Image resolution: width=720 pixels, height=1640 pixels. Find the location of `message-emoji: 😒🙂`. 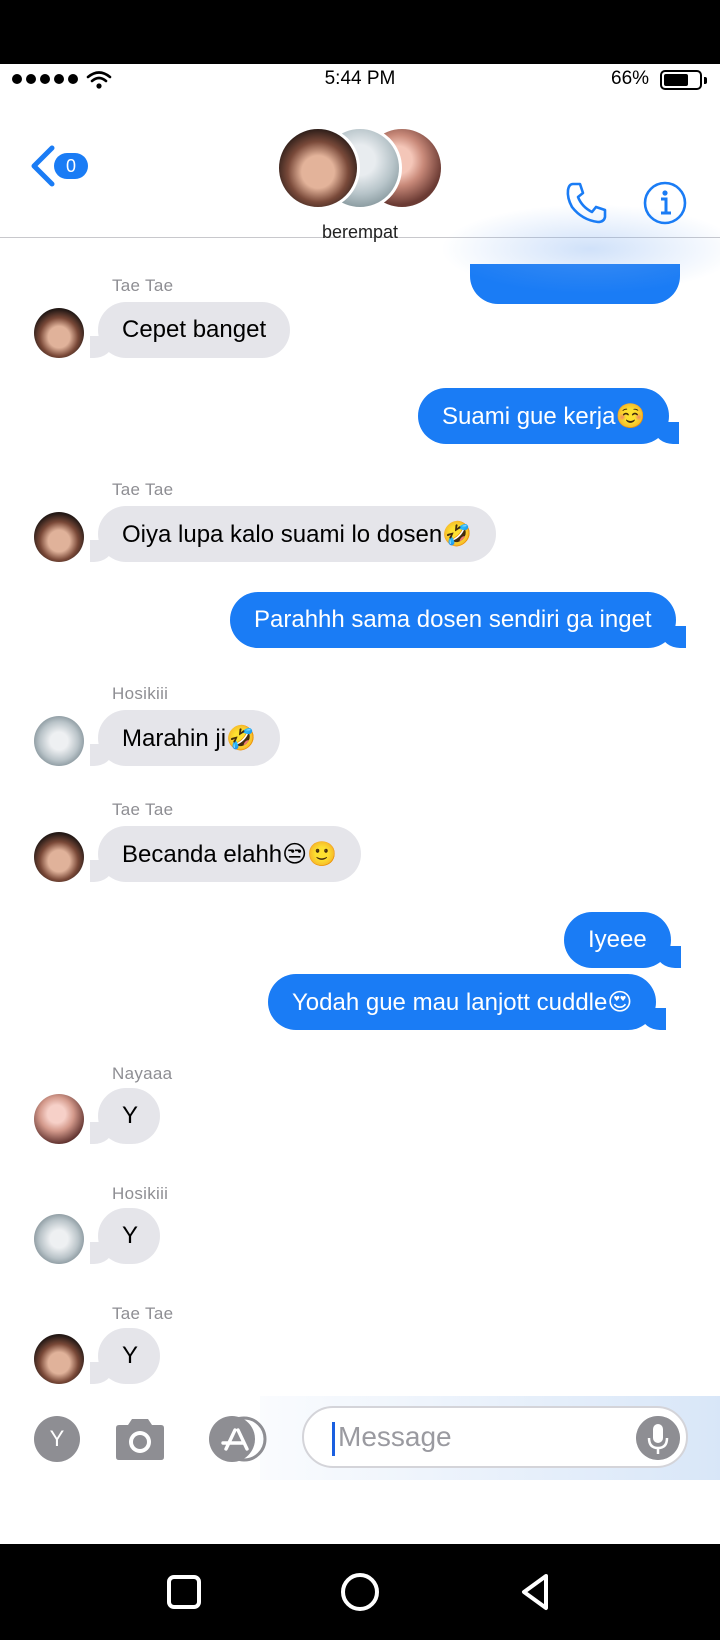

message-emoji: 😒🙂 is located at coordinates (310, 854).